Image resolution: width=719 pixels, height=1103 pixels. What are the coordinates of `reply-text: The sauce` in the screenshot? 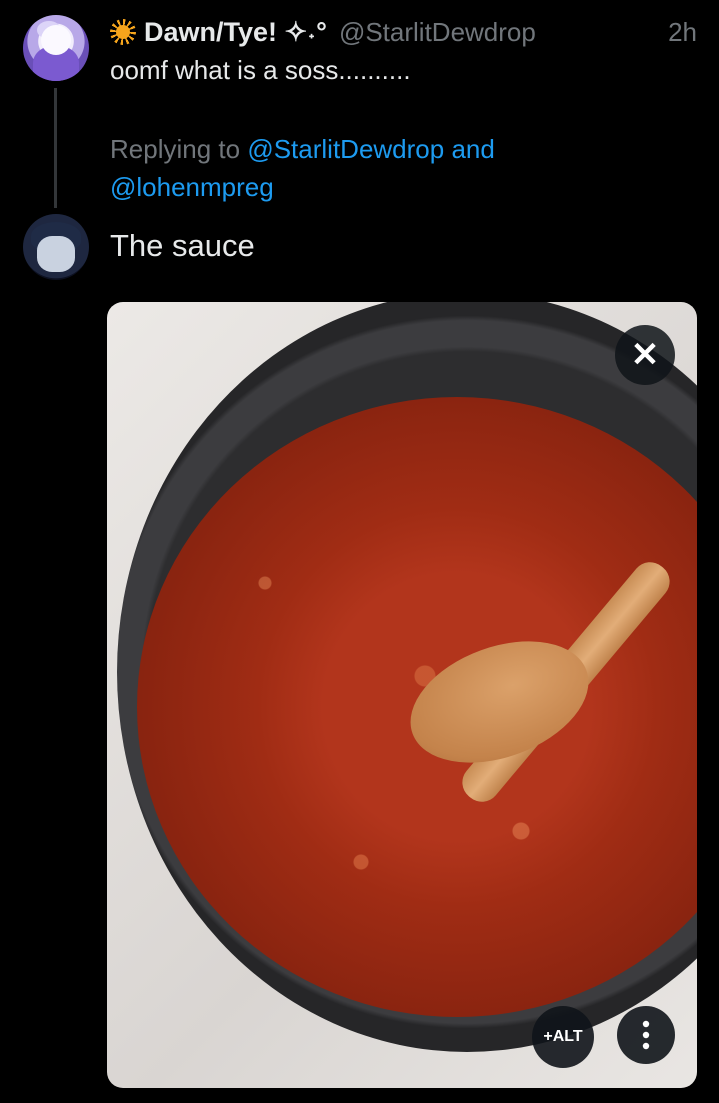 It's located at (182, 245).